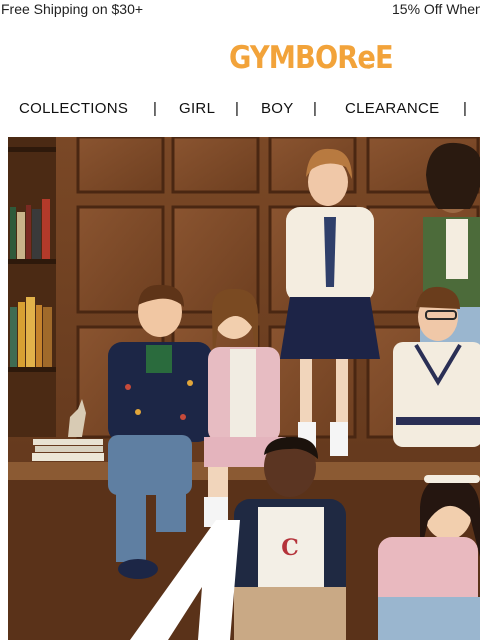 Image resolution: width=480 pixels, height=640 pixels. Describe the element at coordinates (392, 108) in the screenshot. I see `nav-clearance: CLEARANCE` at that location.